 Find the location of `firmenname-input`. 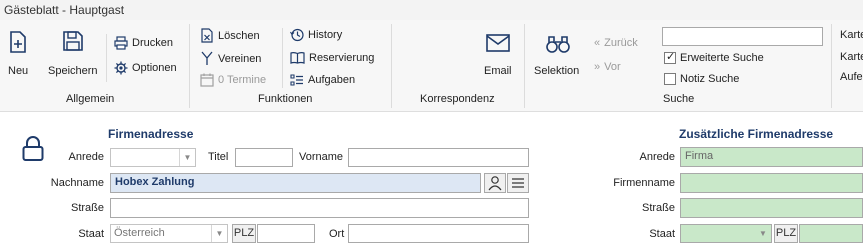

firmenname-input is located at coordinates (771, 183).